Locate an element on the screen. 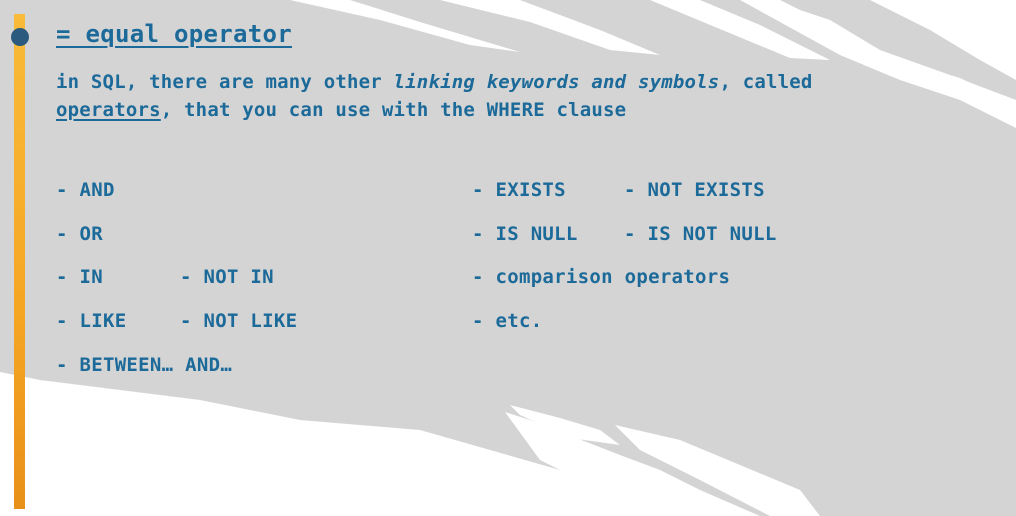 The height and width of the screenshot is (516, 1016). operator-item: - NOT LIKE is located at coordinates (239, 321).